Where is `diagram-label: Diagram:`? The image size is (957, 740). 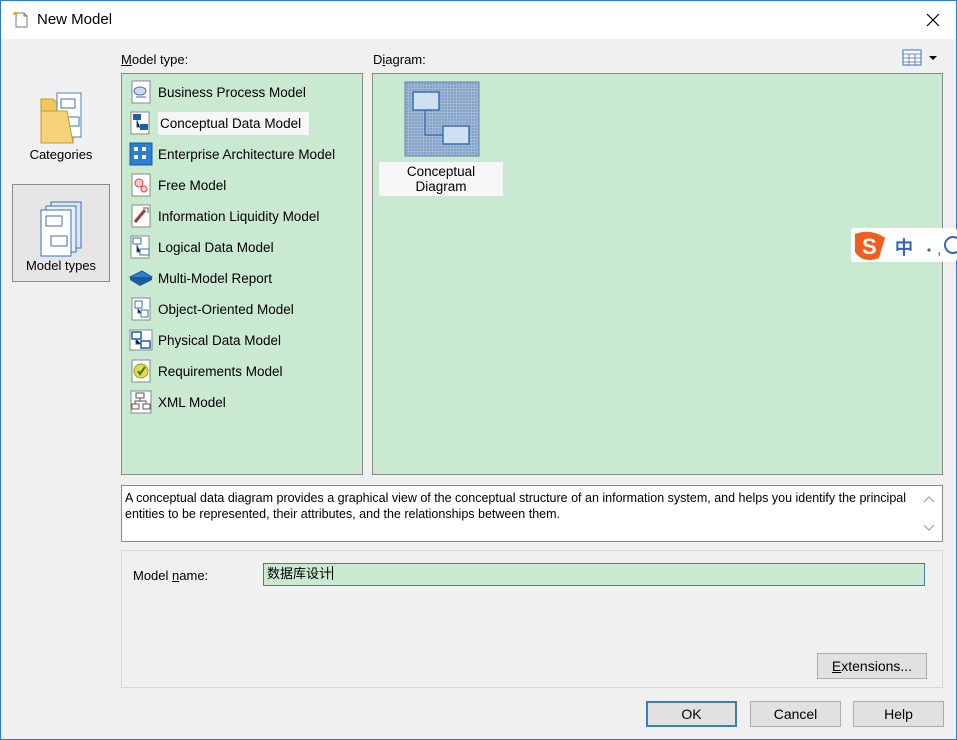 diagram-label: Diagram: is located at coordinates (399, 59).